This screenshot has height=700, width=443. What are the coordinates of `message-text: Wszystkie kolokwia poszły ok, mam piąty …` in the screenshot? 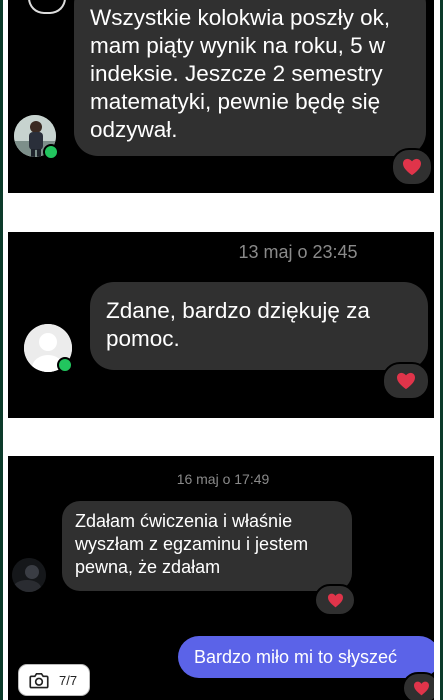 It's located at (240, 73).